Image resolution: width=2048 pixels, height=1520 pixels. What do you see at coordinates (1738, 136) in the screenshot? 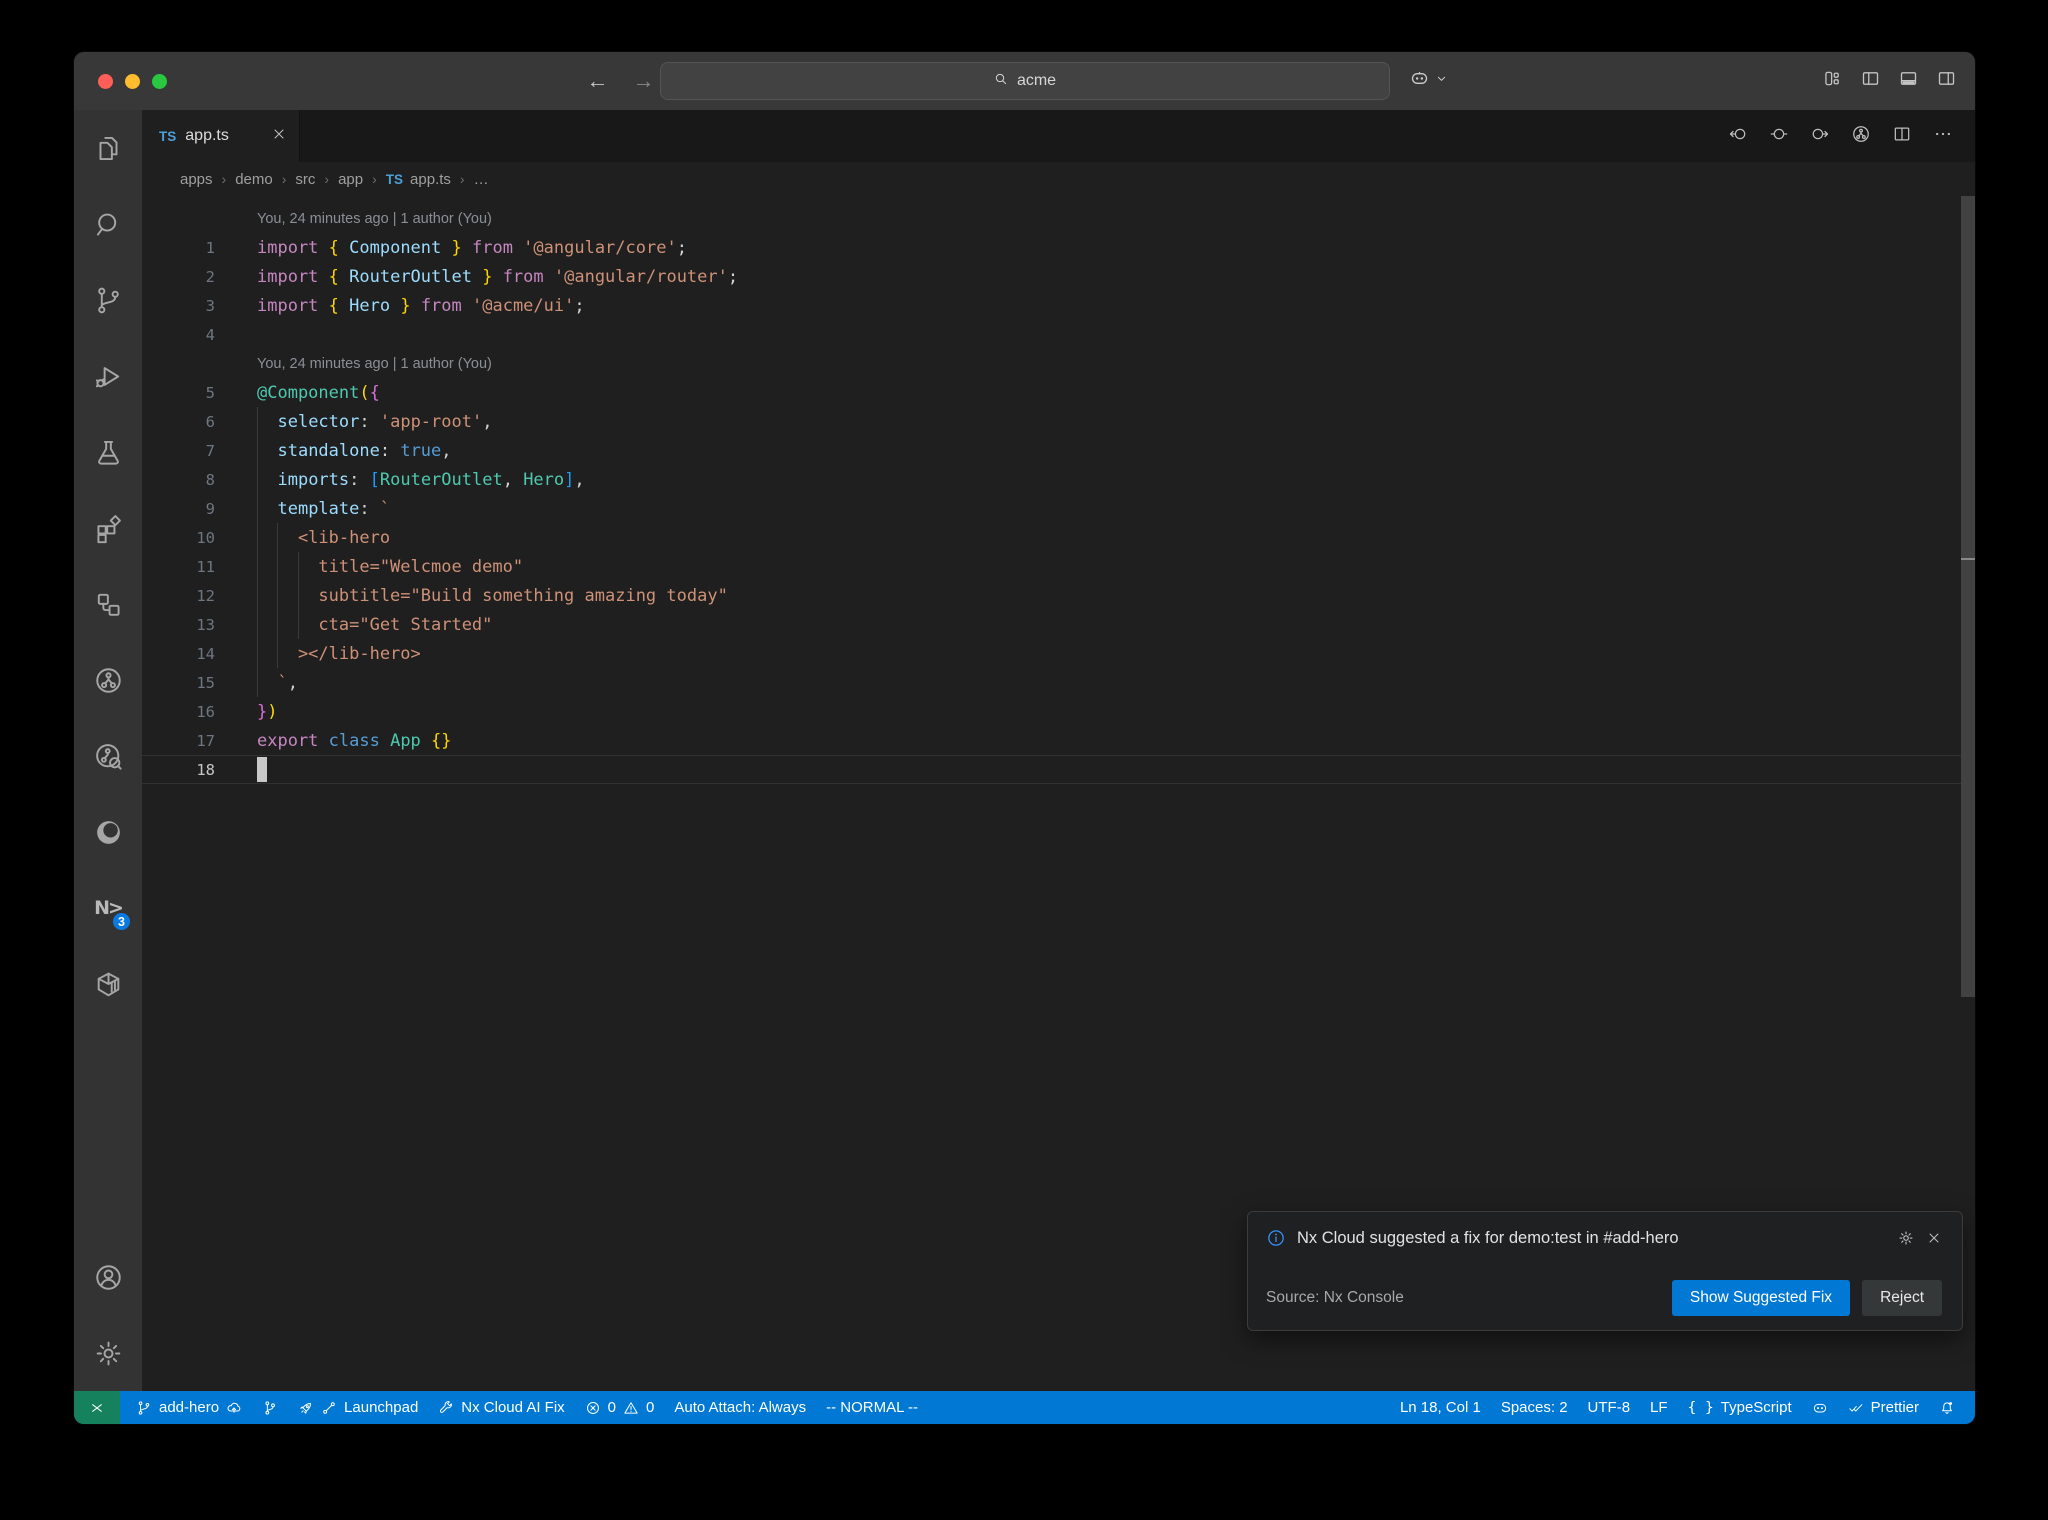
I see `nav-back-circle-icon` at bounding box center [1738, 136].